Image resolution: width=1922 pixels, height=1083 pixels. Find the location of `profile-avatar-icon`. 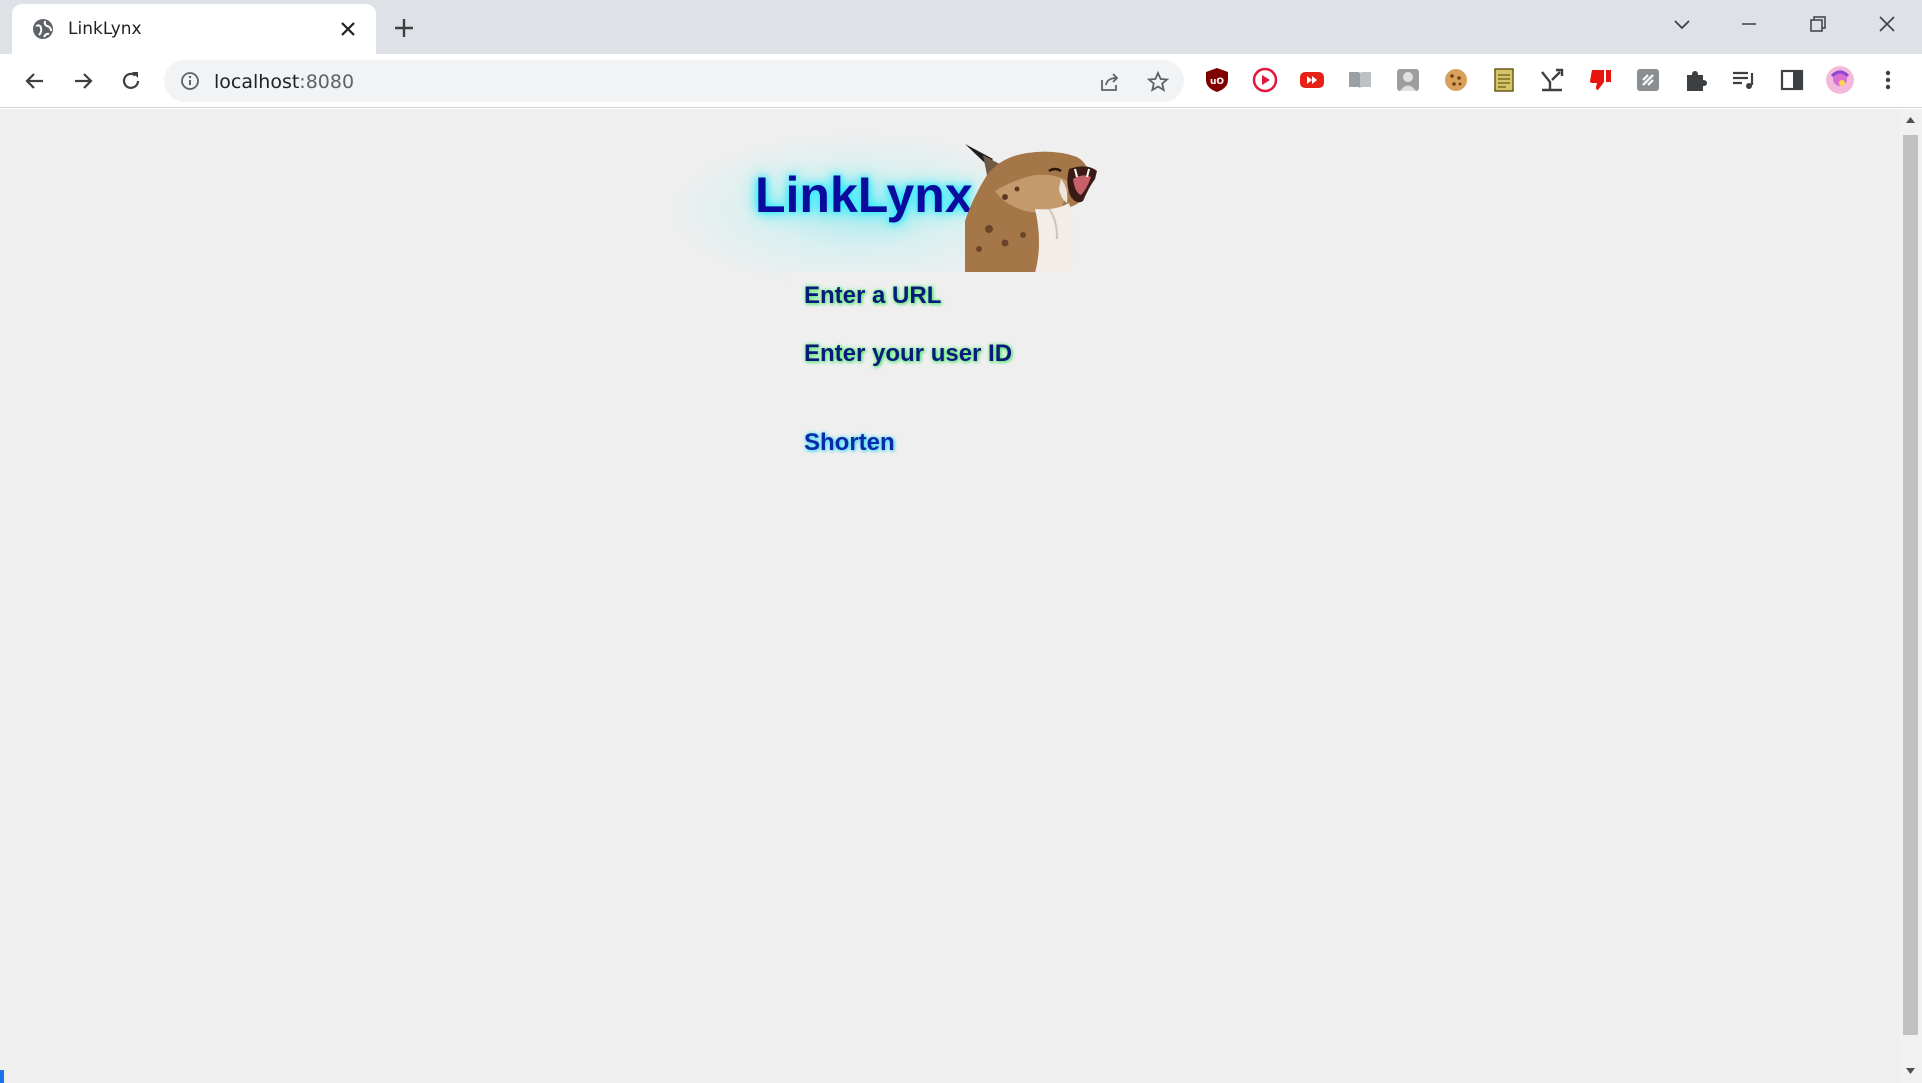

profile-avatar-icon is located at coordinates (1840, 80).